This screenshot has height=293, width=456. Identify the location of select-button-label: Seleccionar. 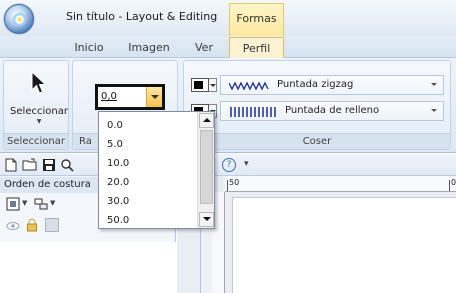
(39, 111).